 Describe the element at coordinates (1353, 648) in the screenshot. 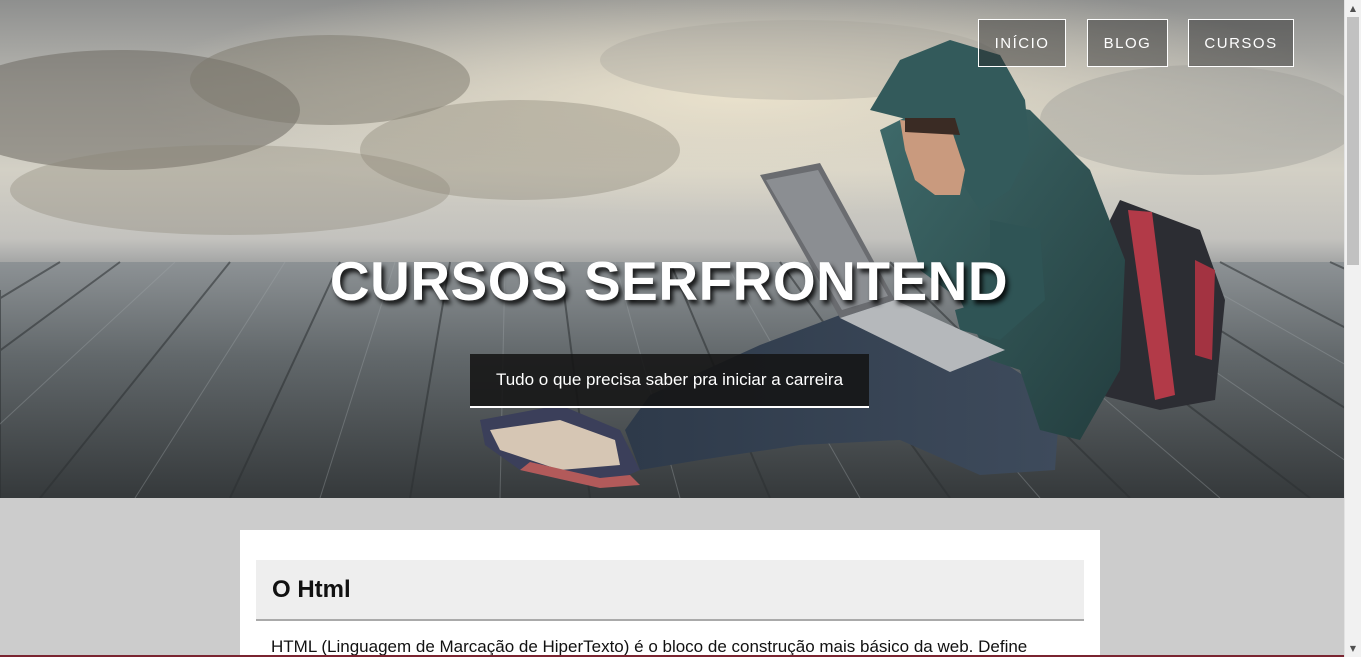

I see `chevron-down-icon: ▼` at that location.